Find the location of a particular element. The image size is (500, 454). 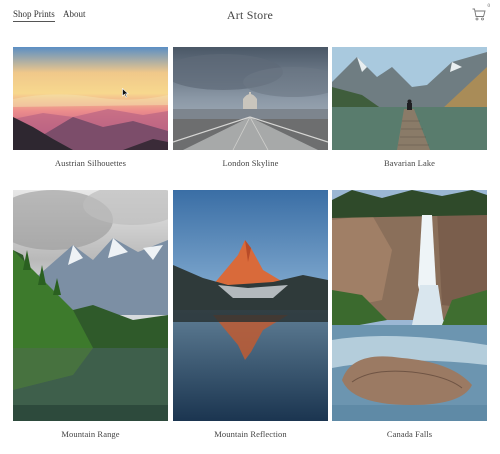

nav-about-link: About is located at coordinates (74, 14).